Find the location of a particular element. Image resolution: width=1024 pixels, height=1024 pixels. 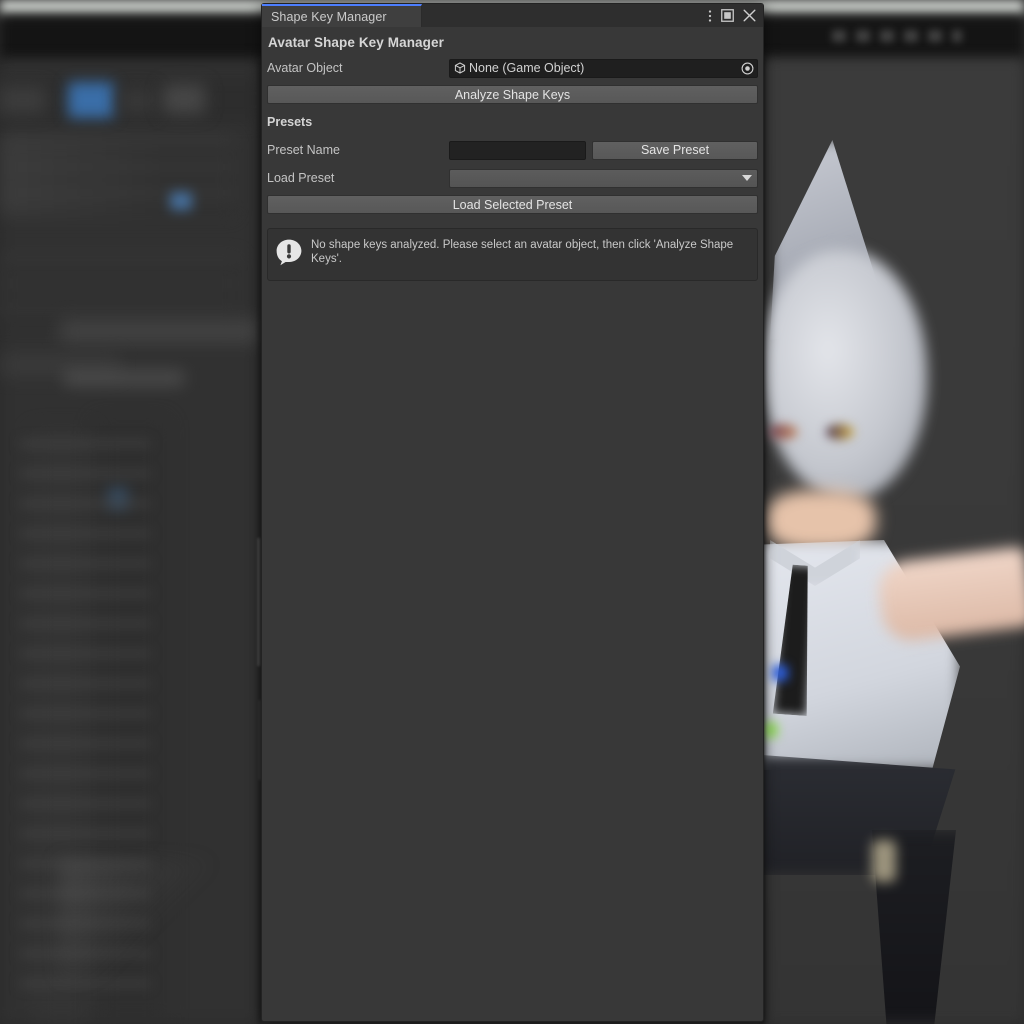

background-inspector-rows-upper is located at coordinates (117, 176).